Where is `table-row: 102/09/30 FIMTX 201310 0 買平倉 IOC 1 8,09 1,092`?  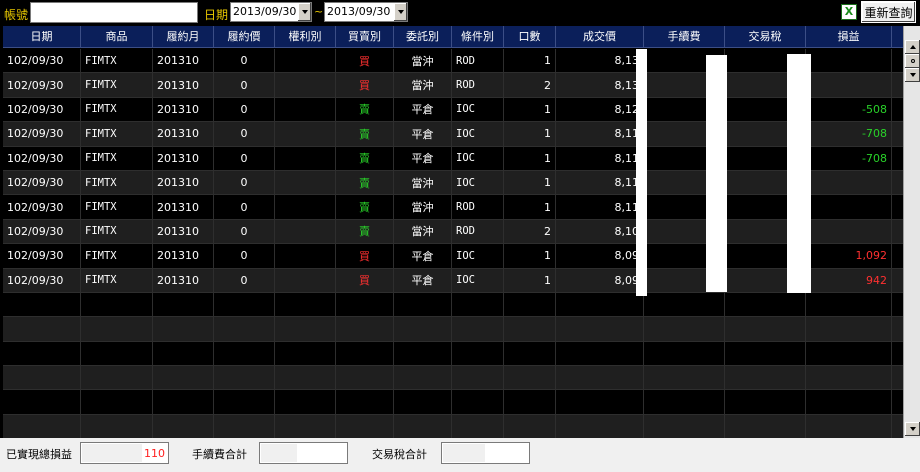 table-row: 102/09/30 FIMTX 201310 0 買平倉 IOC 1 8,09 1,092 is located at coordinates (454, 256).